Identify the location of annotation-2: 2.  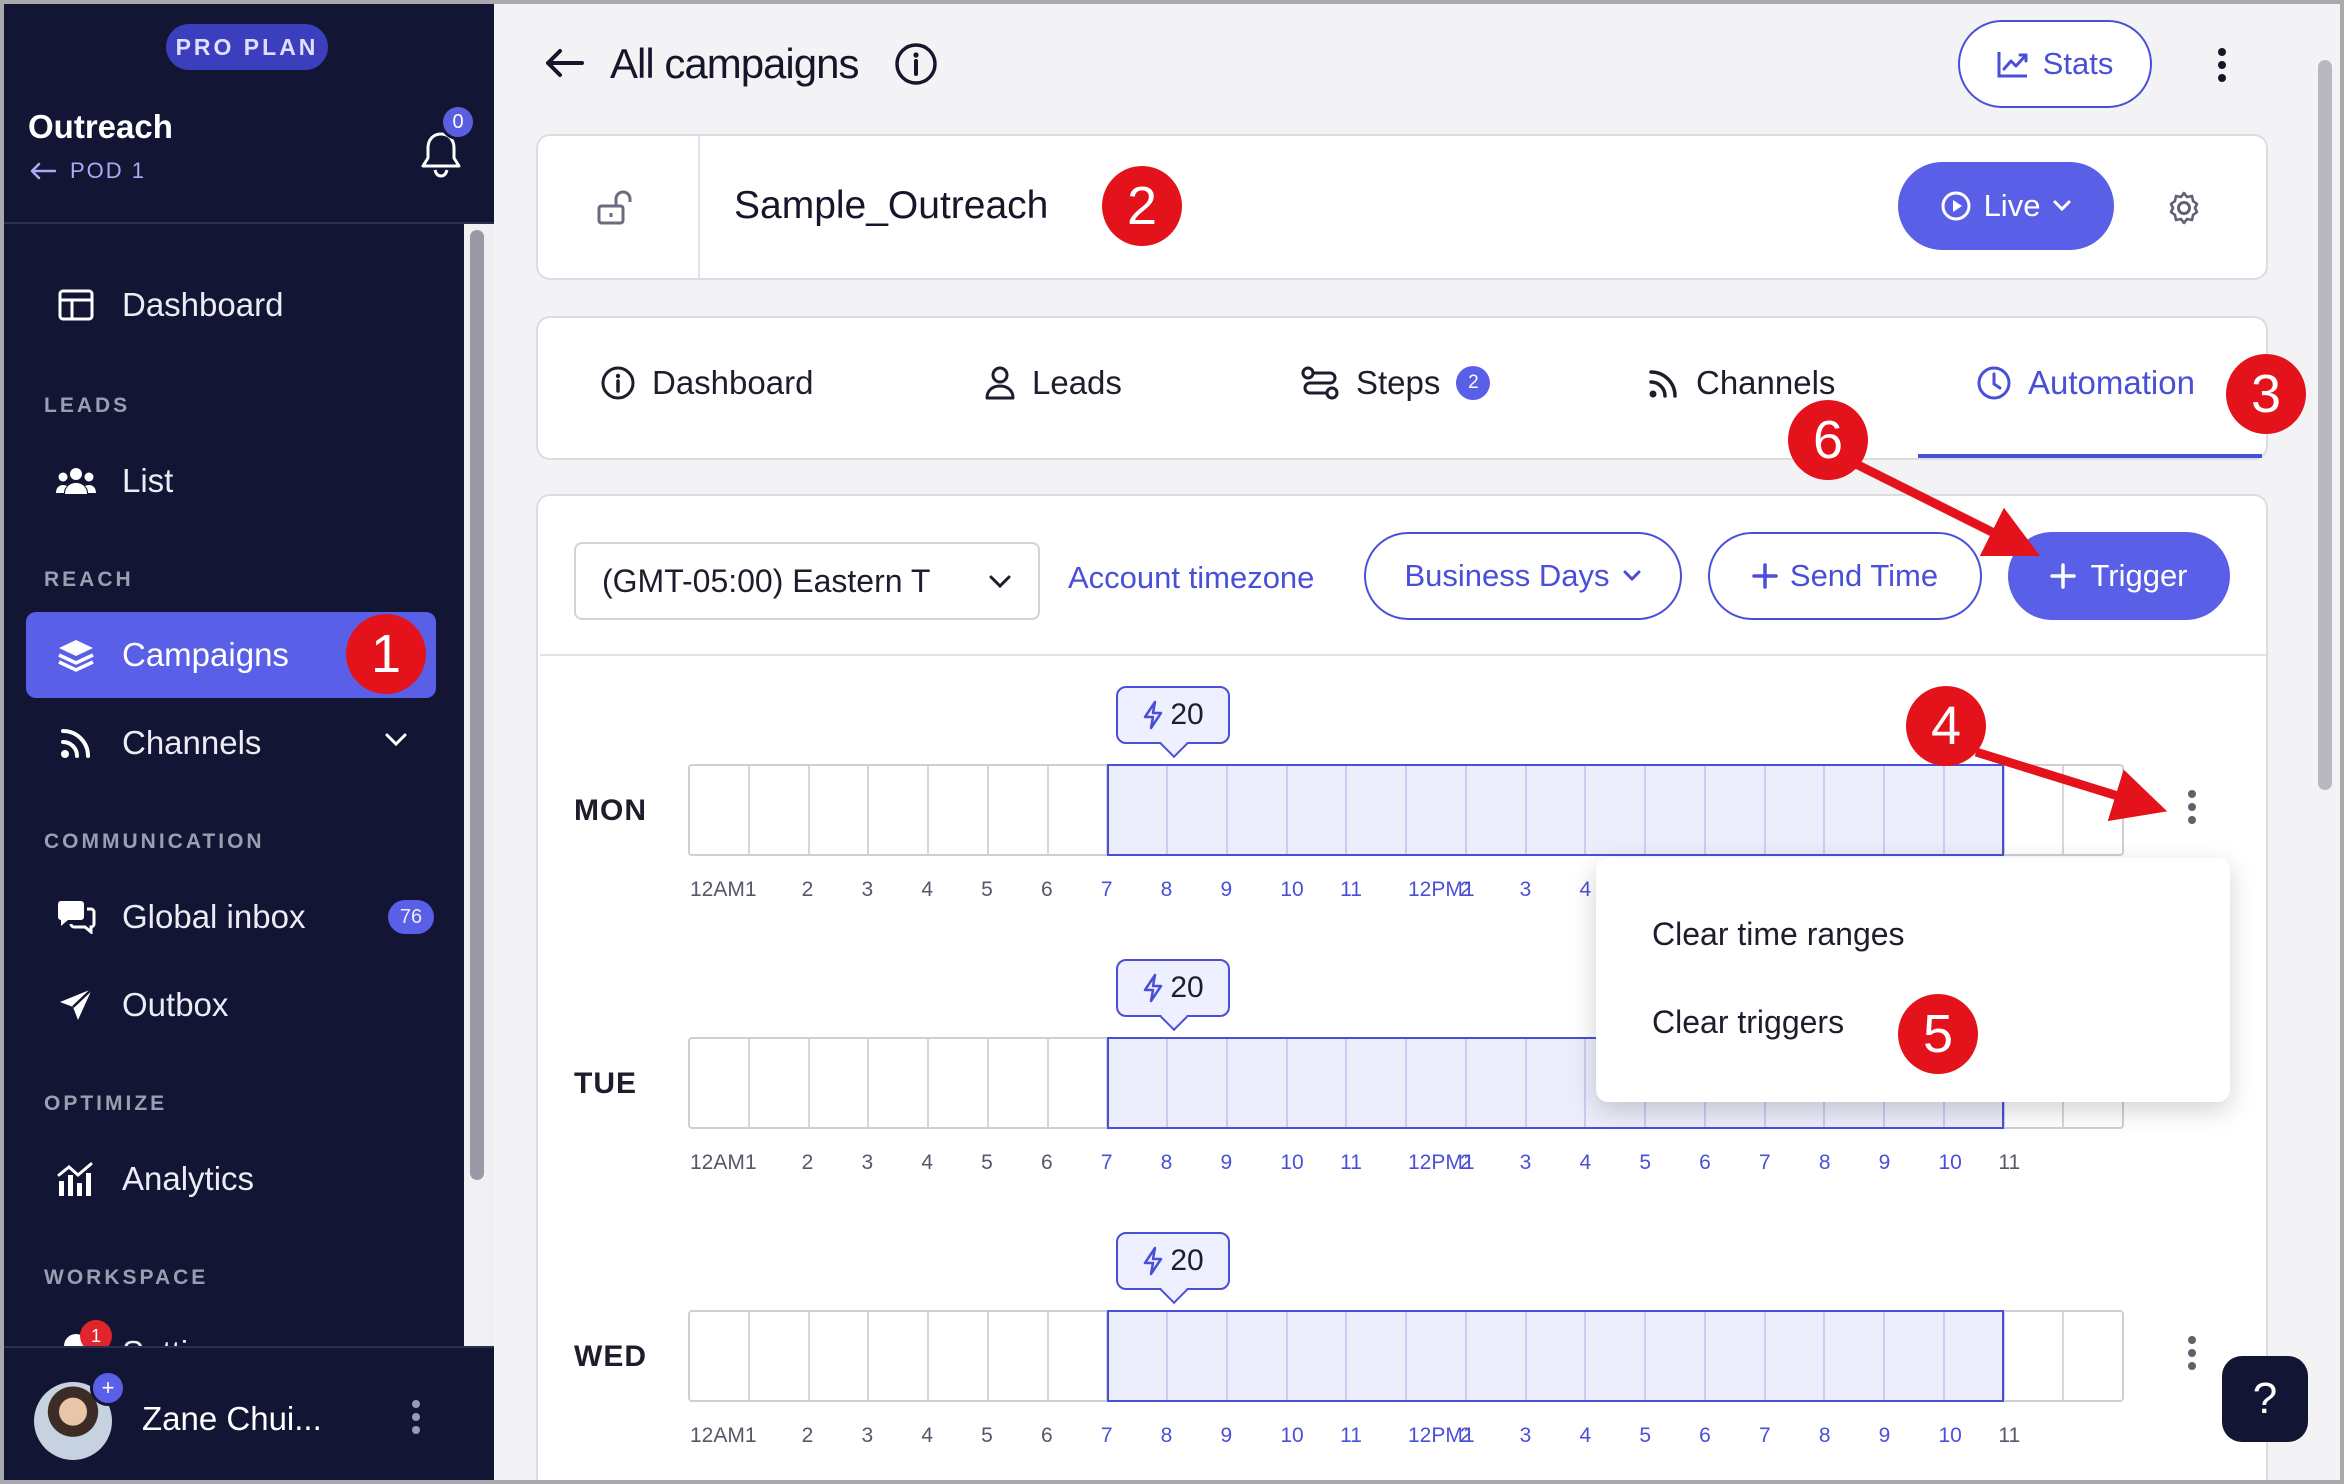
(1142, 206).